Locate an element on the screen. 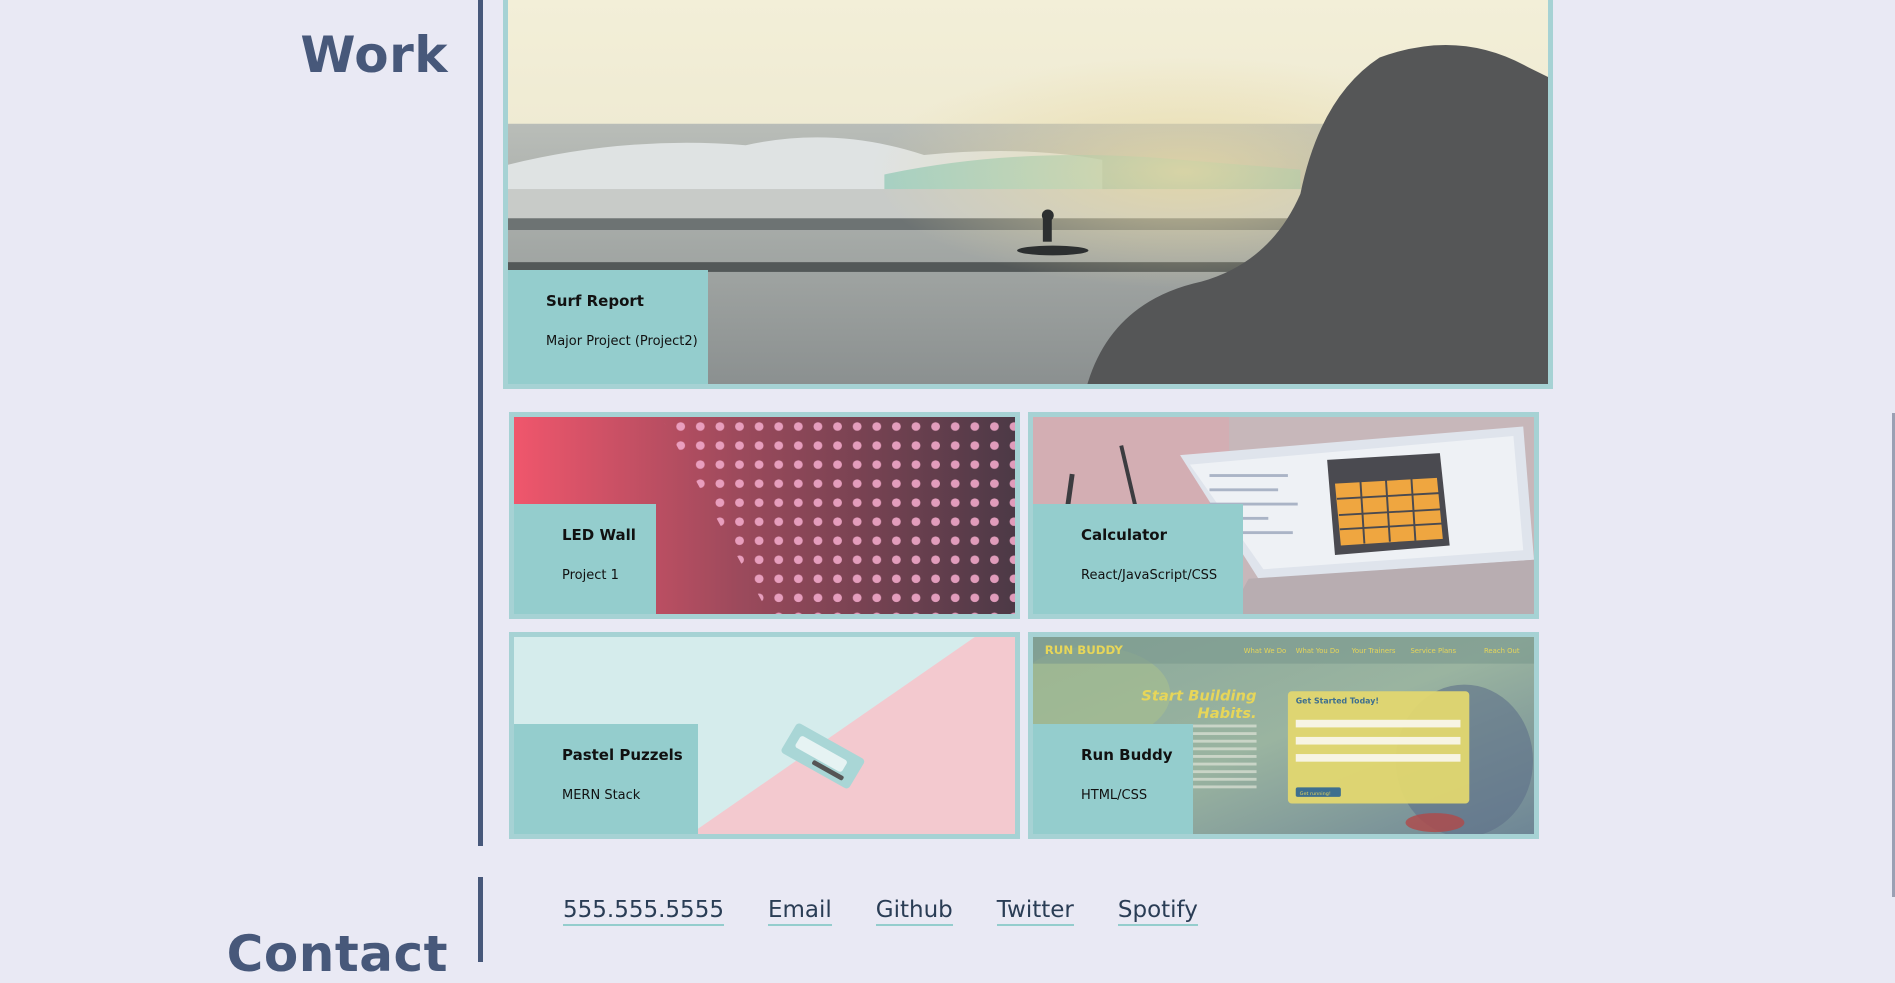  project-card-calculator: Calculator React/JavaScript/CSS is located at coordinates (1283, 515).